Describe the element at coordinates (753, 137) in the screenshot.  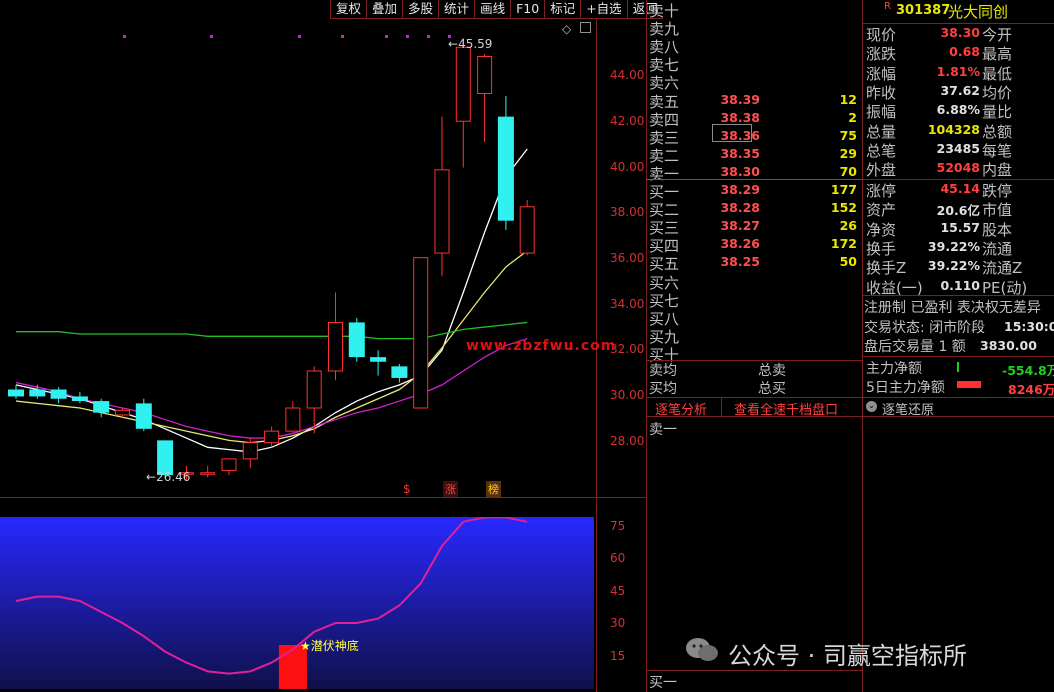
I see `ask-row: 卖三 38.36 75` at that location.